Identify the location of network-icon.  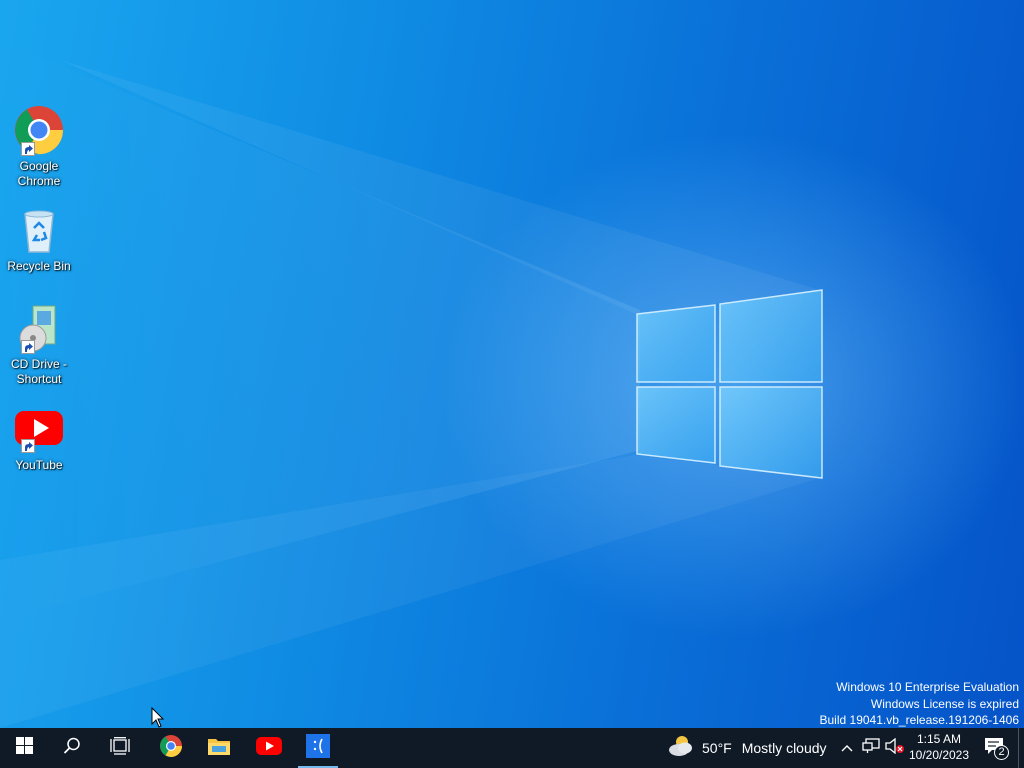
(871, 748).